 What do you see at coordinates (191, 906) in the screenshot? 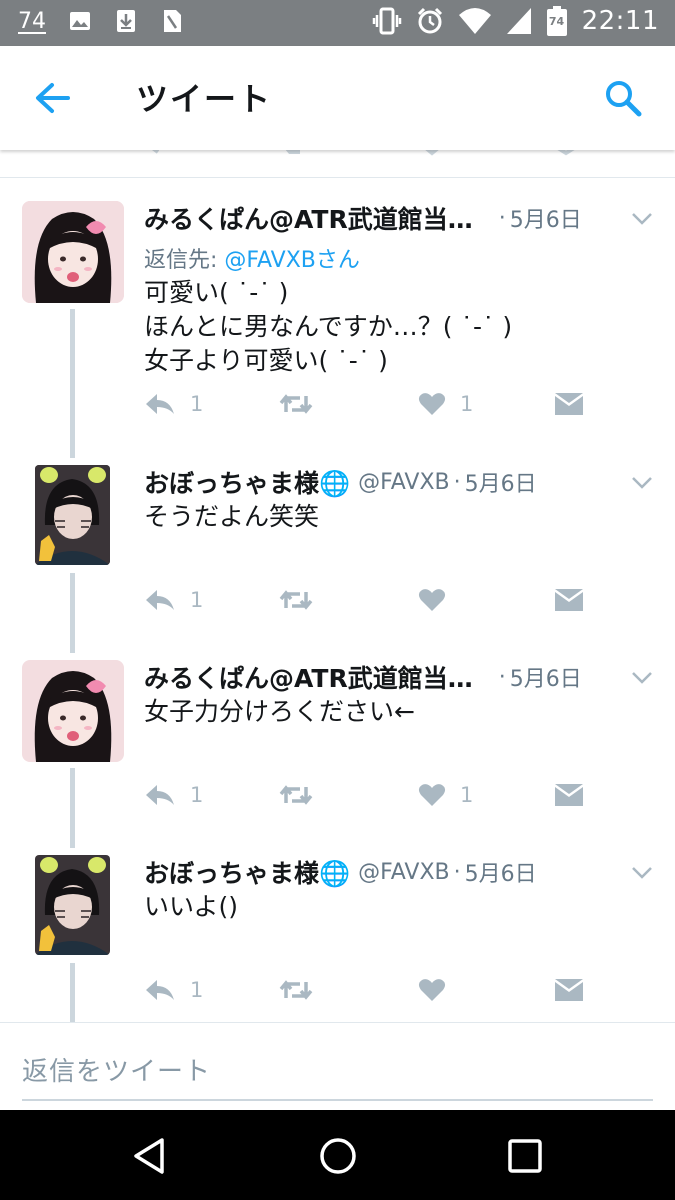
I see `tweet-text: いいよ()` at bounding box center [191, 906].